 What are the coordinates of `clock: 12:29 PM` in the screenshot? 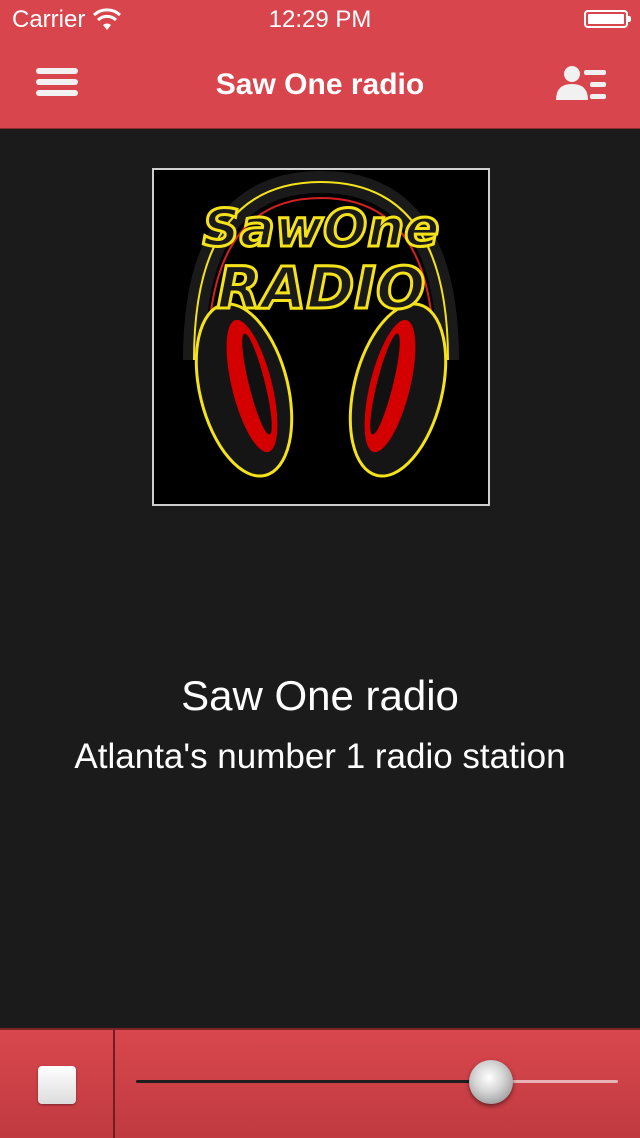 It's located at (320, 19).